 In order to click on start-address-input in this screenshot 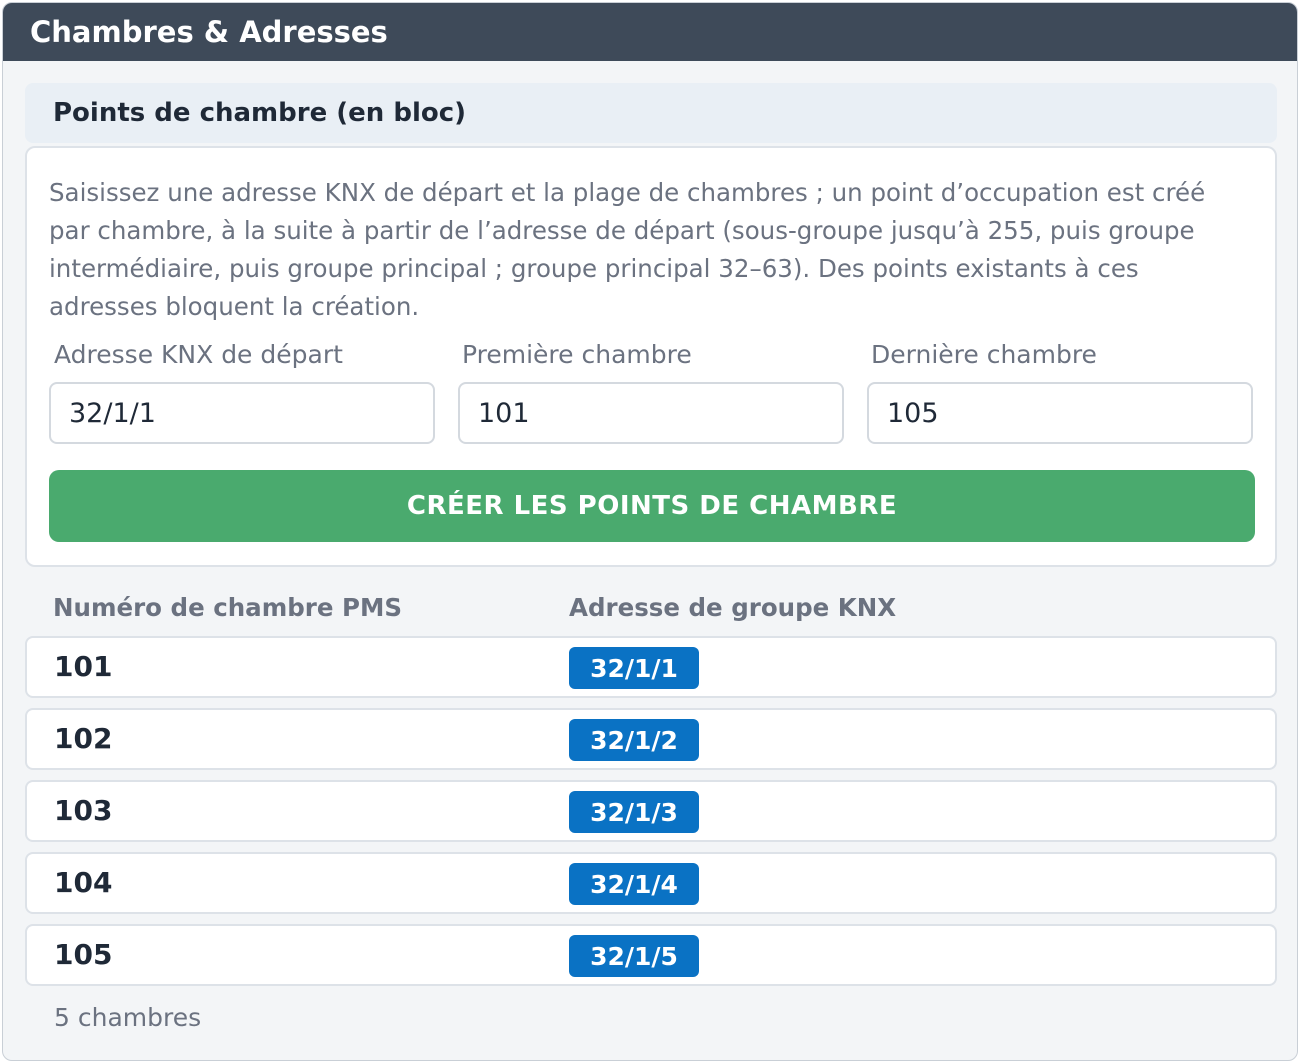, I will do `click(242, 413)`.